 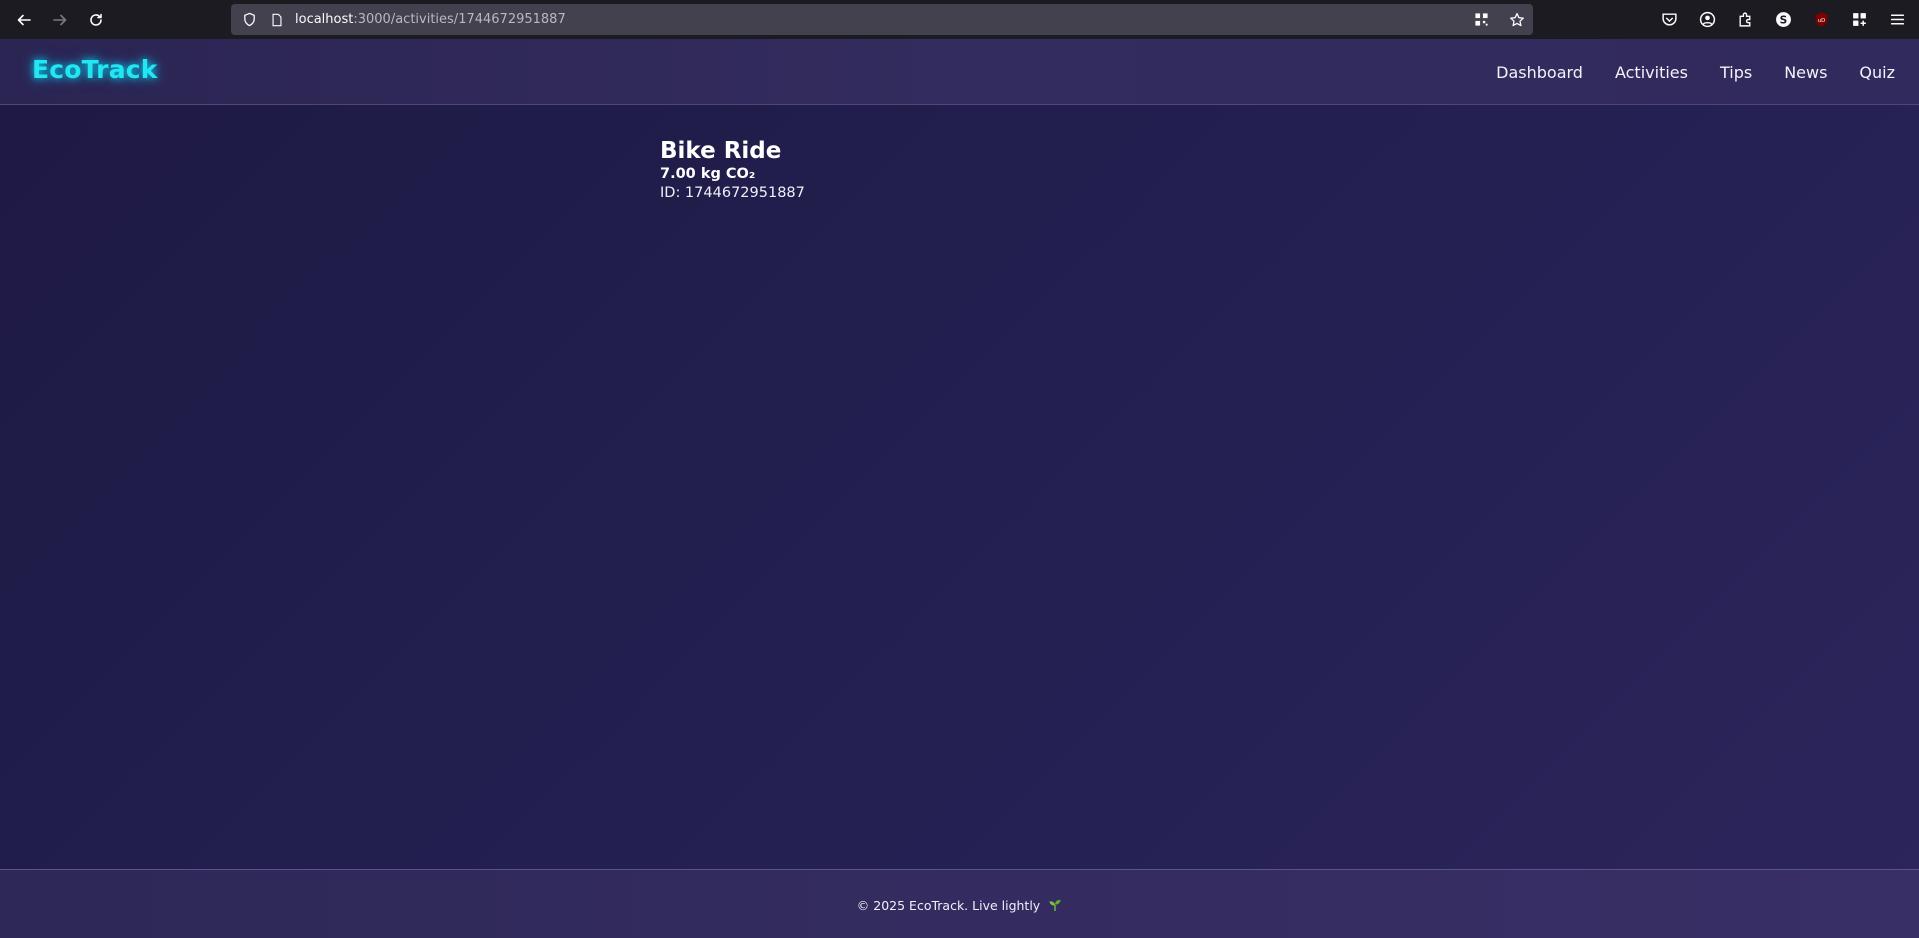 What do you see at coordinates (882, 19) in the screenshot?
I see `url-bar: localhost:3000/activities/1744672951887` at bounding box center [882, 19].